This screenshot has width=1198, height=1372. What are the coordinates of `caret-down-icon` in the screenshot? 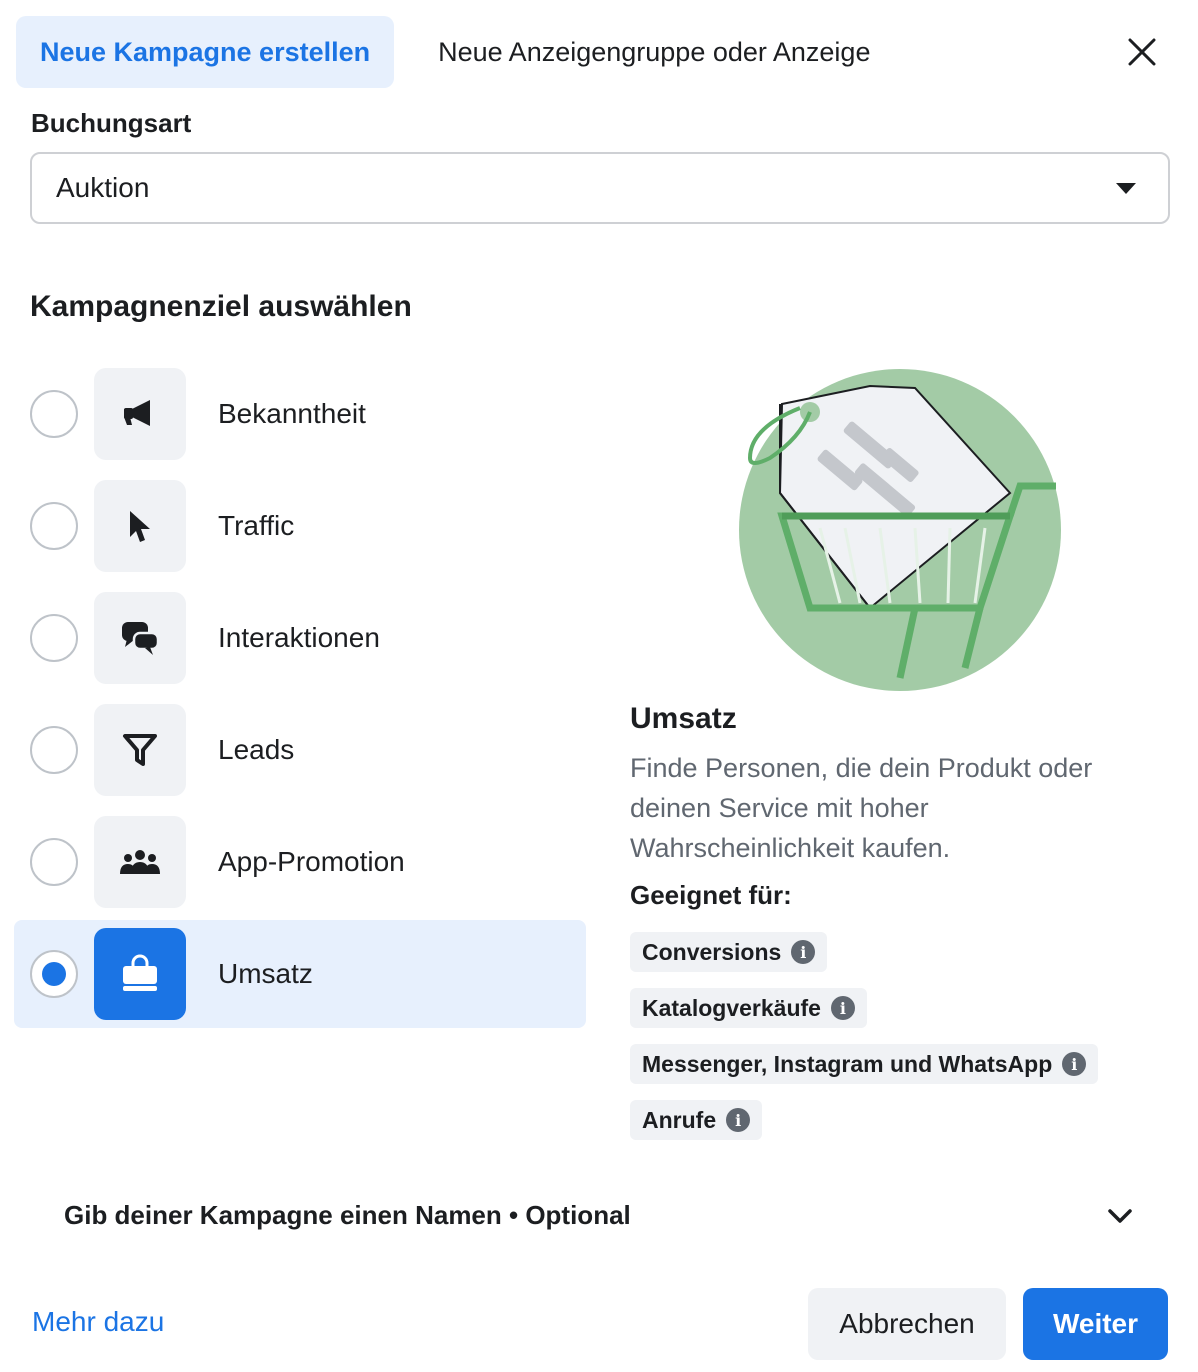 It's located at (1126, 188).